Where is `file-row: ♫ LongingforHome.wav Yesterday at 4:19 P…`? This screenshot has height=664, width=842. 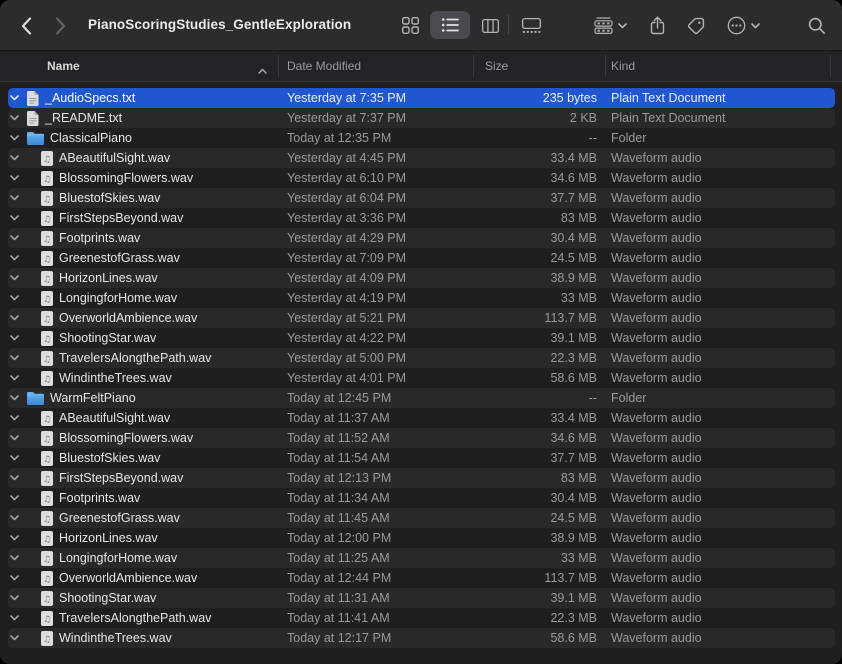
file-row: ♫ LongingforHome.wav Yesterday at 4:19 P… is located at coordinates (421, 298).